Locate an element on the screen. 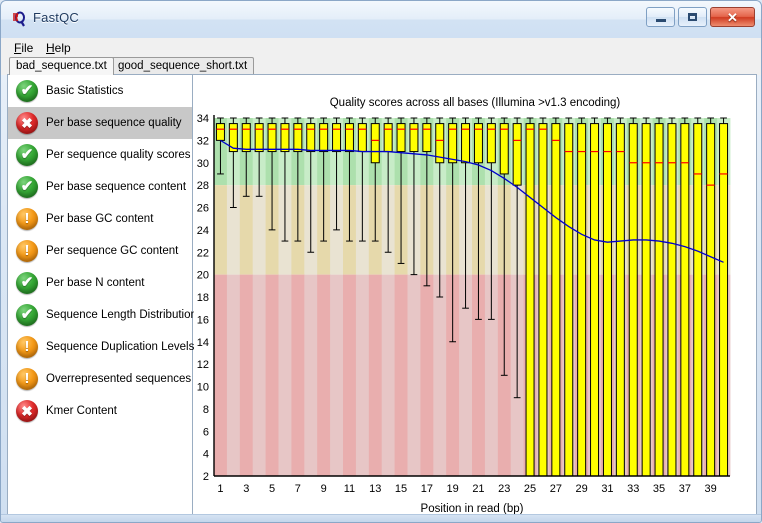 Image resolution: width=762 pixels, height=523 pixels. y-tick-label: 16 is located at coordinates (203, 320).